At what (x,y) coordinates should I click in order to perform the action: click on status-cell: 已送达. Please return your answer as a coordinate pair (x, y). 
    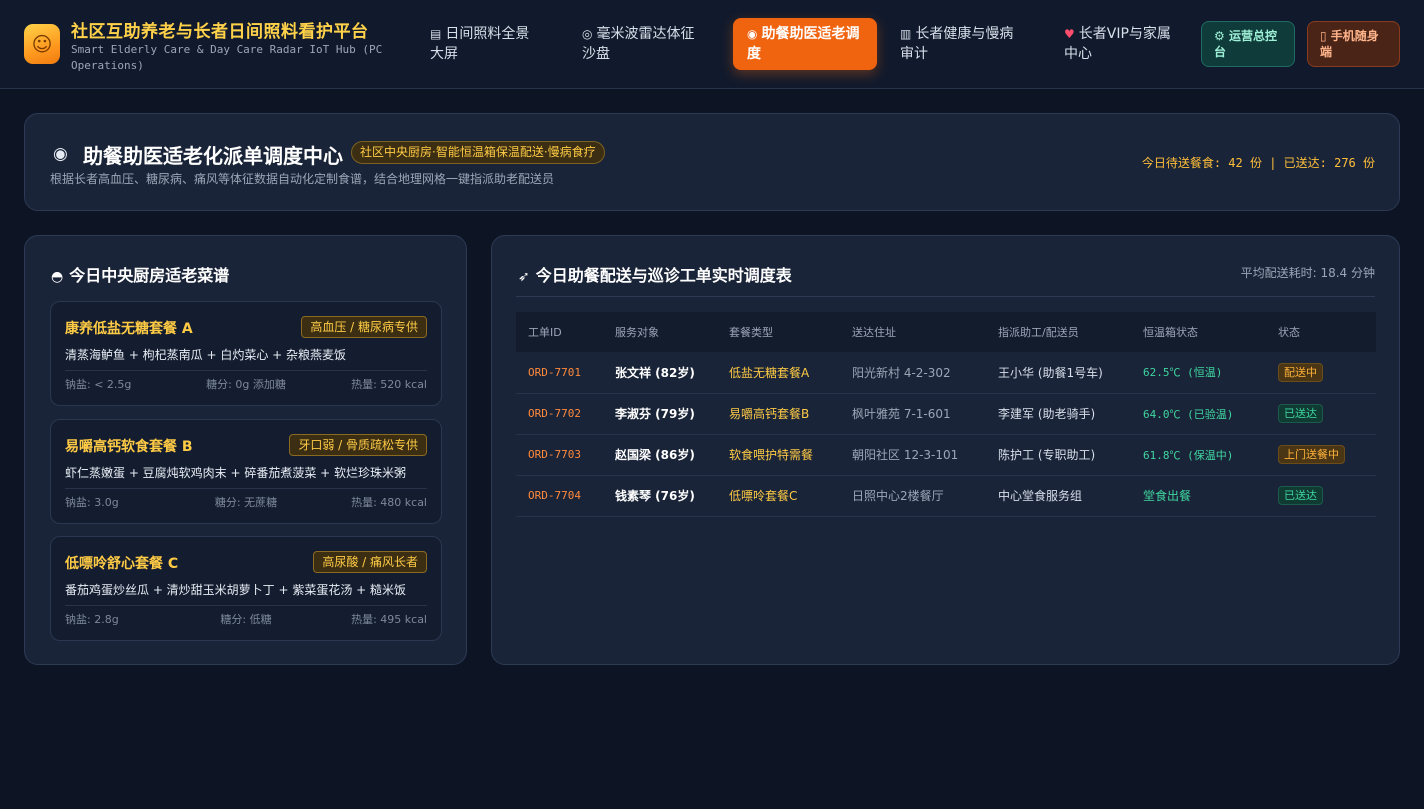
    Looking at the image, I should click on (1321, 496).